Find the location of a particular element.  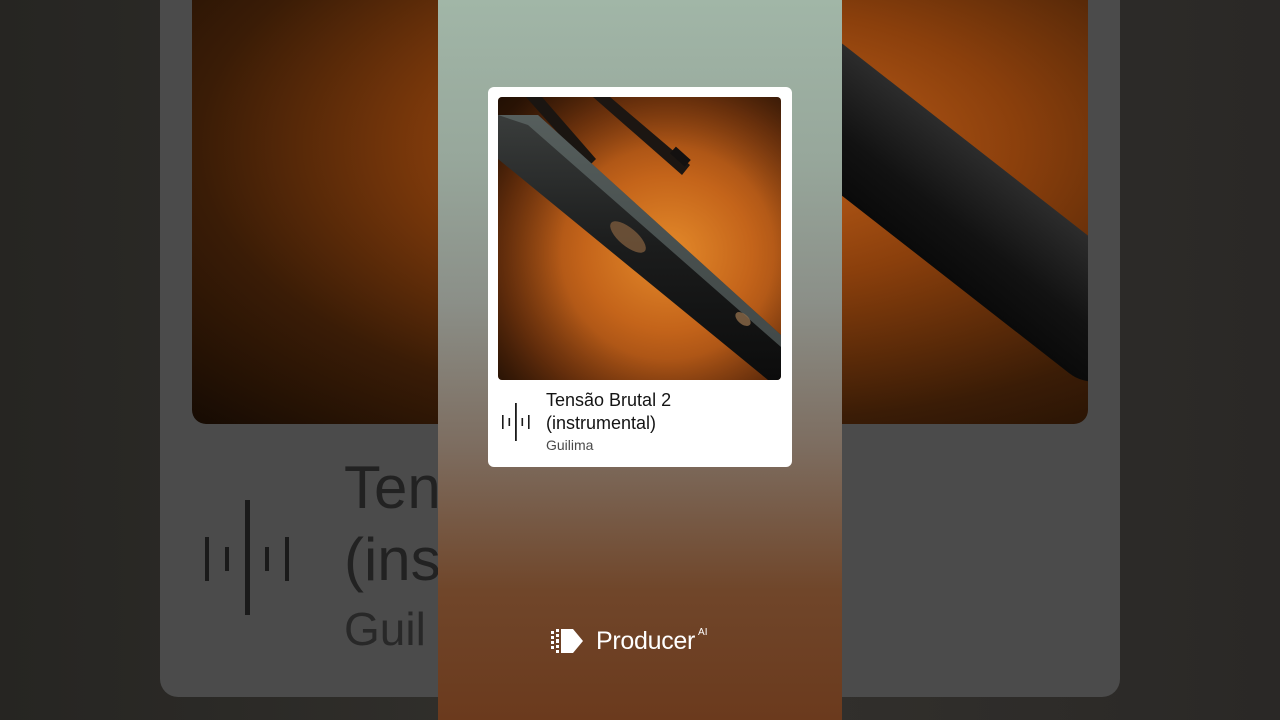

artwork-image is located at coordinates (639, 238).